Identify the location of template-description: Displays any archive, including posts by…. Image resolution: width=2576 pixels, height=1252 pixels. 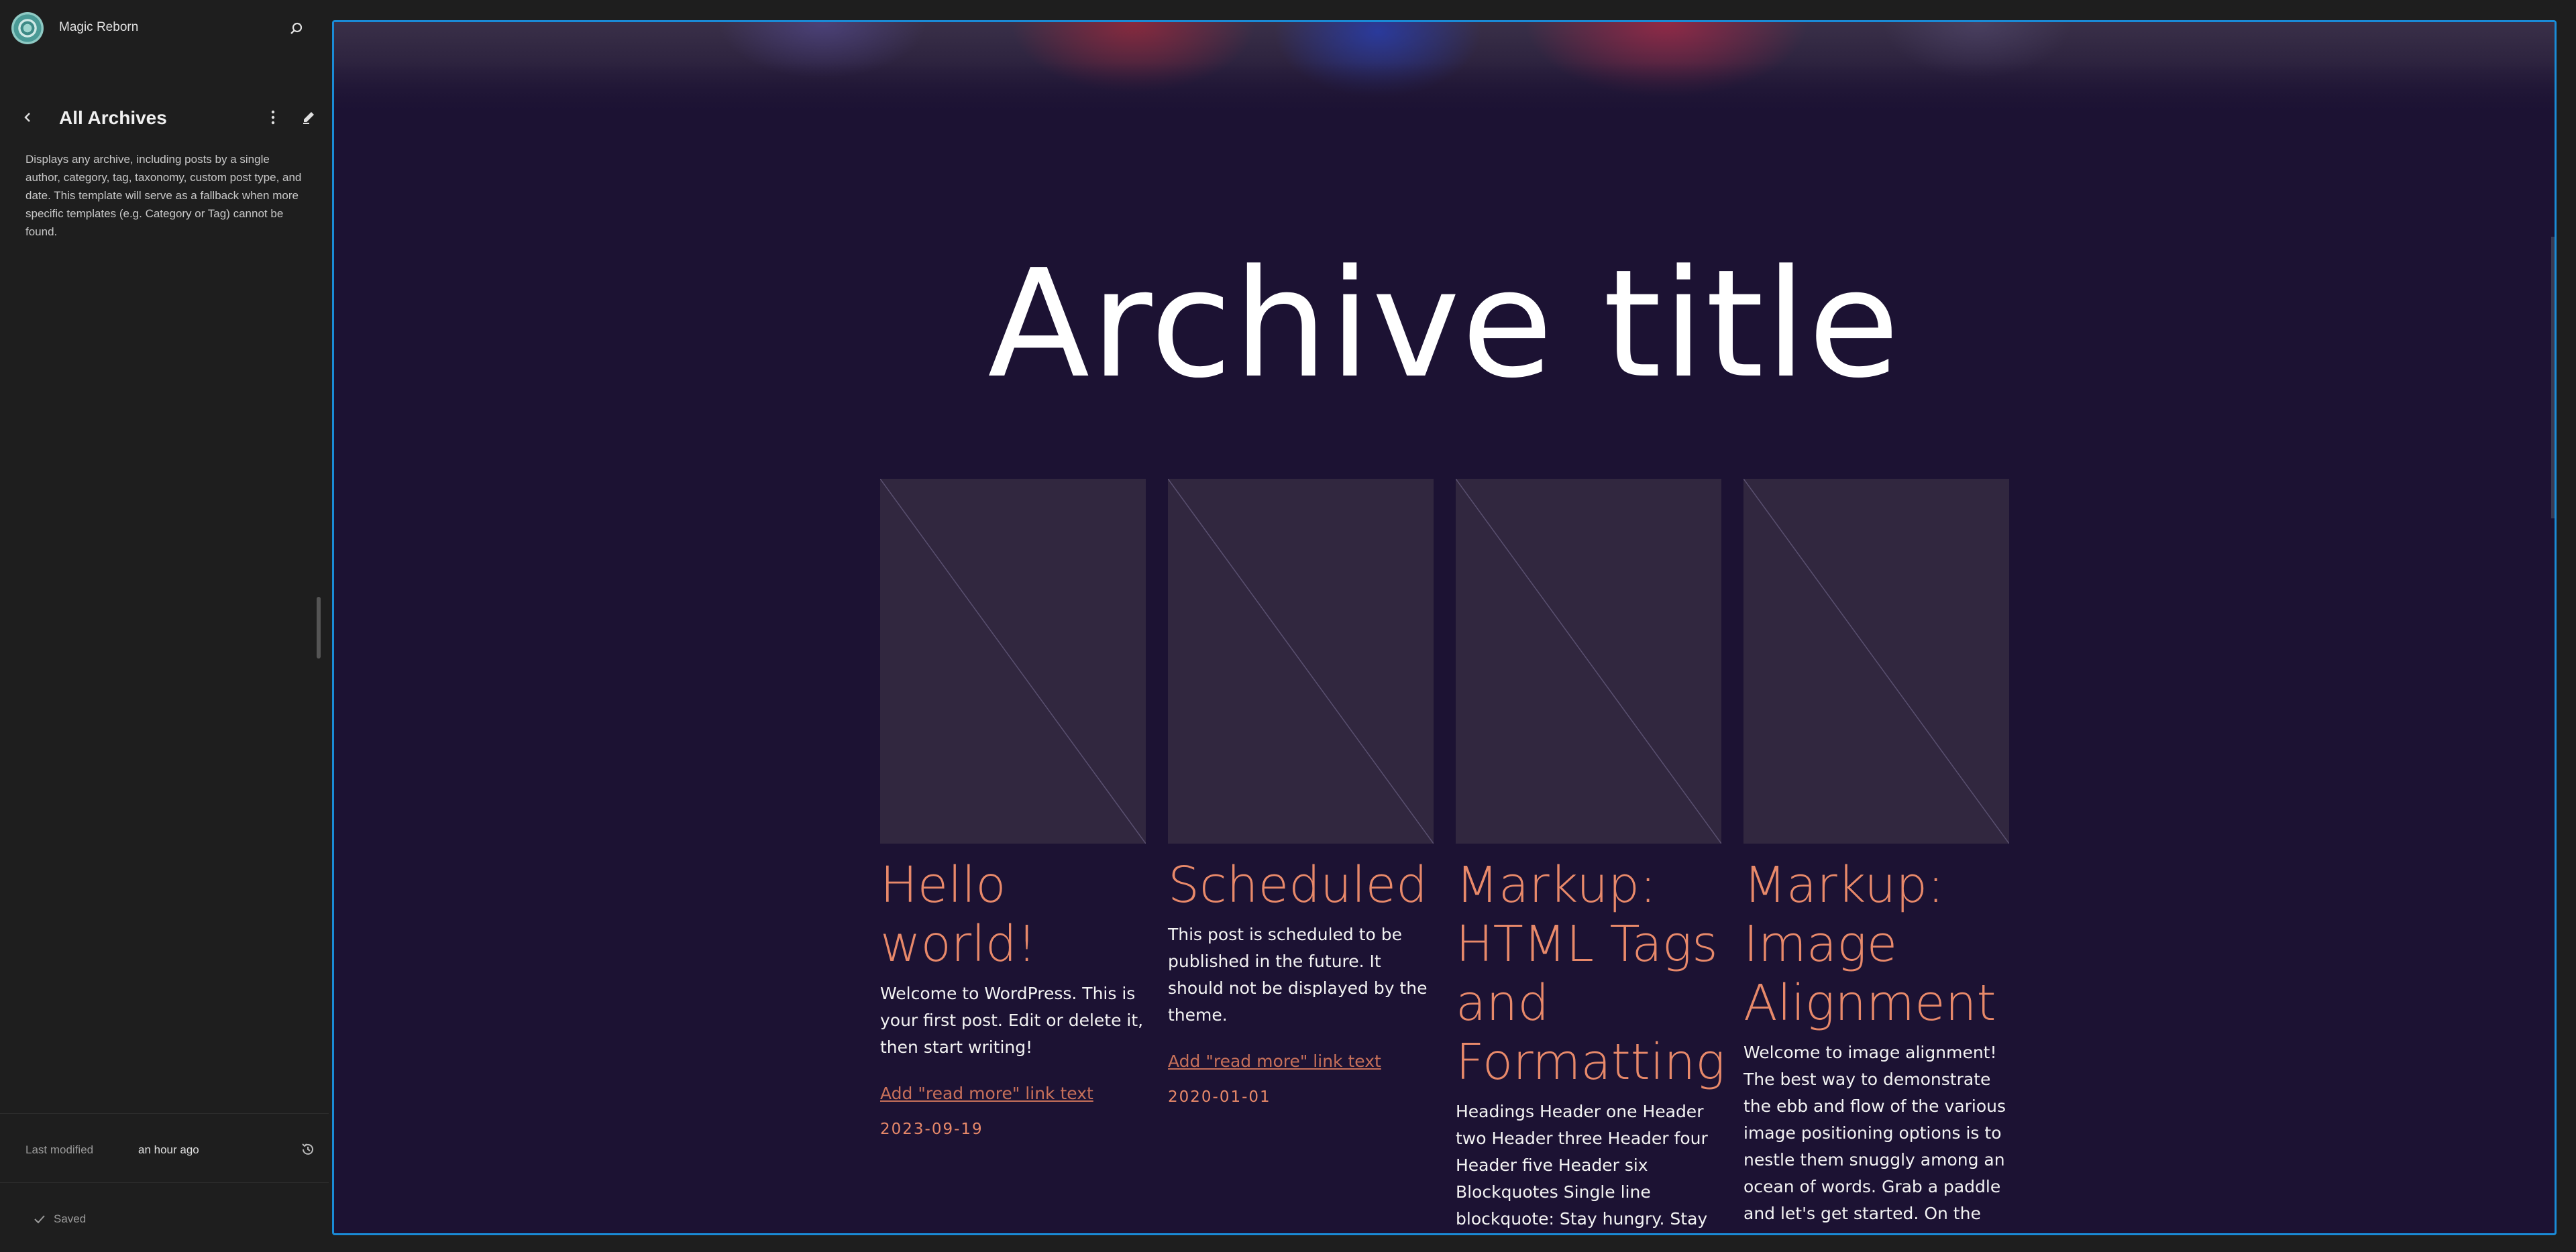
(163, 195).